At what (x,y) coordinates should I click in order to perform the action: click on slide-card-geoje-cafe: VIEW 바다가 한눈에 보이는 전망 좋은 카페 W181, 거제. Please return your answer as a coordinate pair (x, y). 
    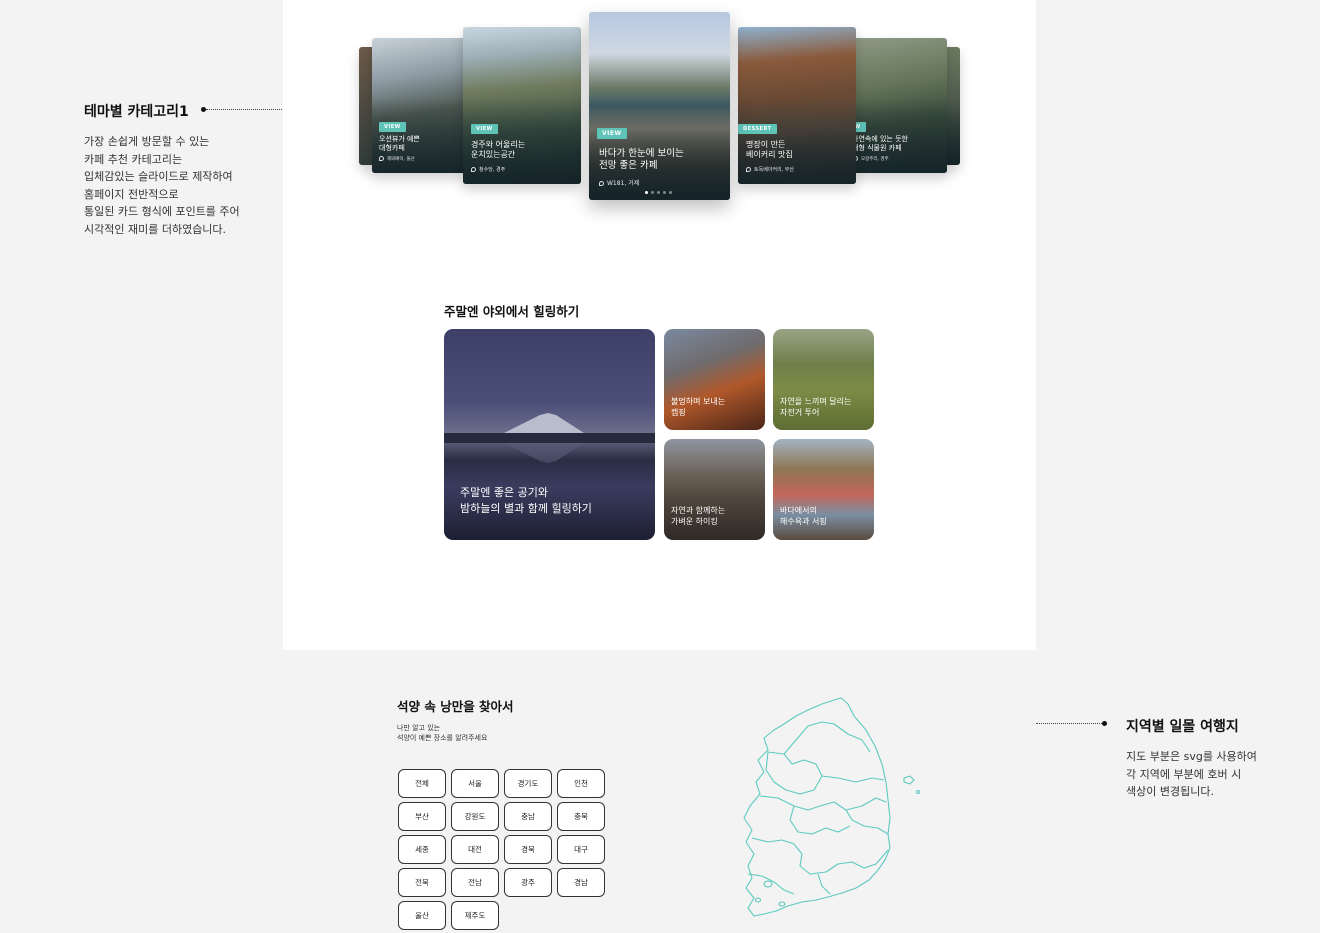
    Looking at the image, I should click on (659, 106).